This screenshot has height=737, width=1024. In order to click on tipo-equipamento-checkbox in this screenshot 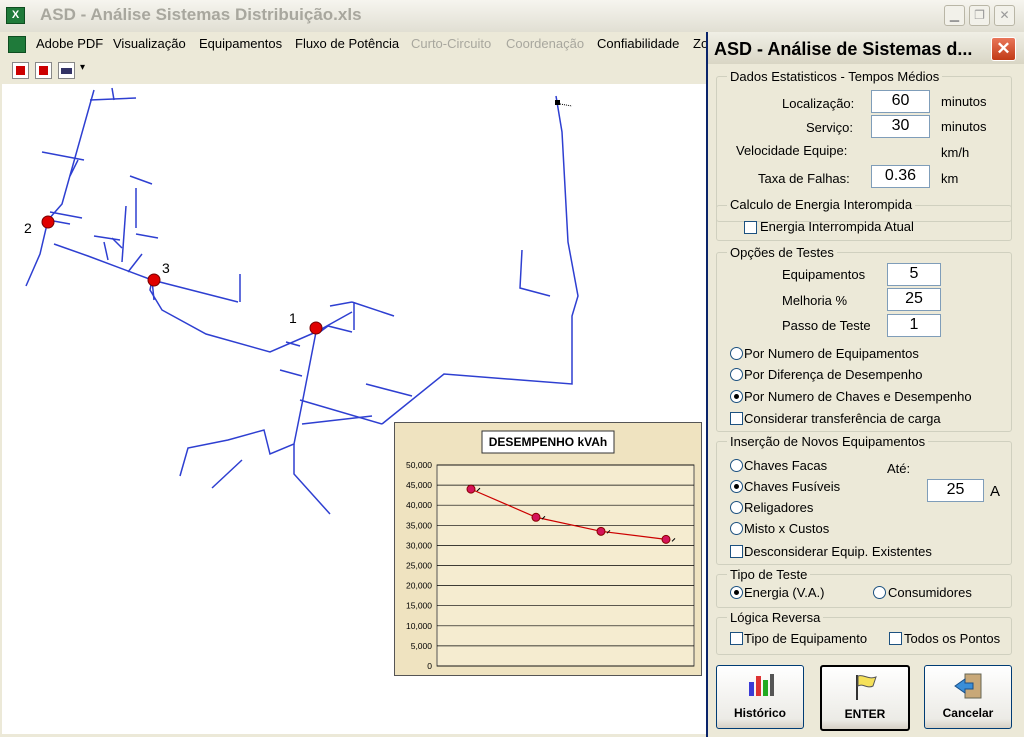, I will do `click(736, 638)`.